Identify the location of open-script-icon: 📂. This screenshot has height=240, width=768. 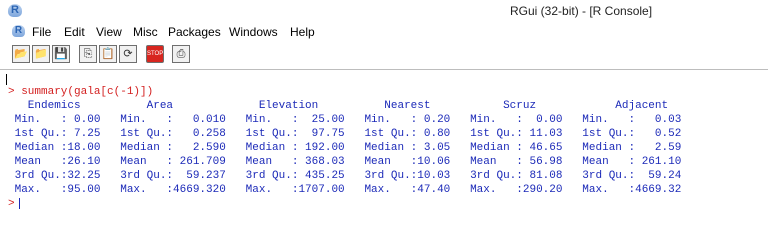
(21, 54).